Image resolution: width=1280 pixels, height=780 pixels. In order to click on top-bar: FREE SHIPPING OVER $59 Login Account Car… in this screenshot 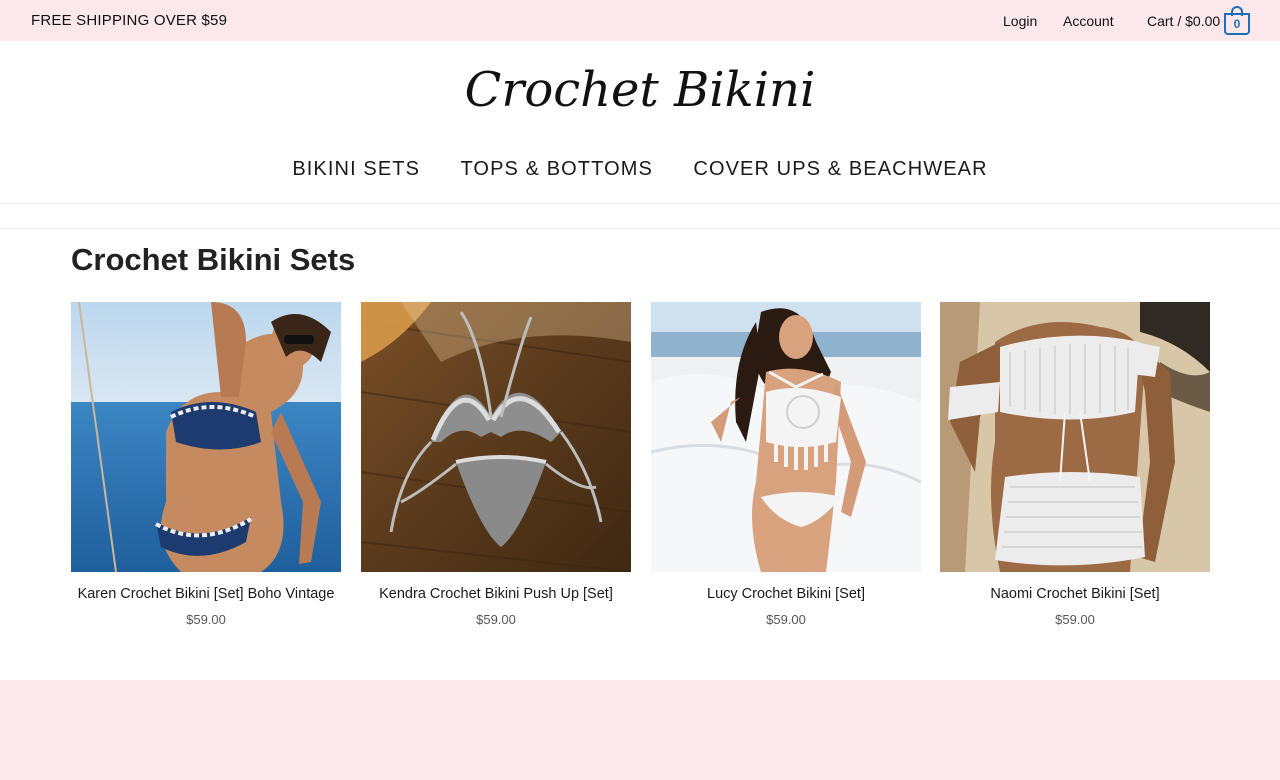, I will do `click(640, 20)`.